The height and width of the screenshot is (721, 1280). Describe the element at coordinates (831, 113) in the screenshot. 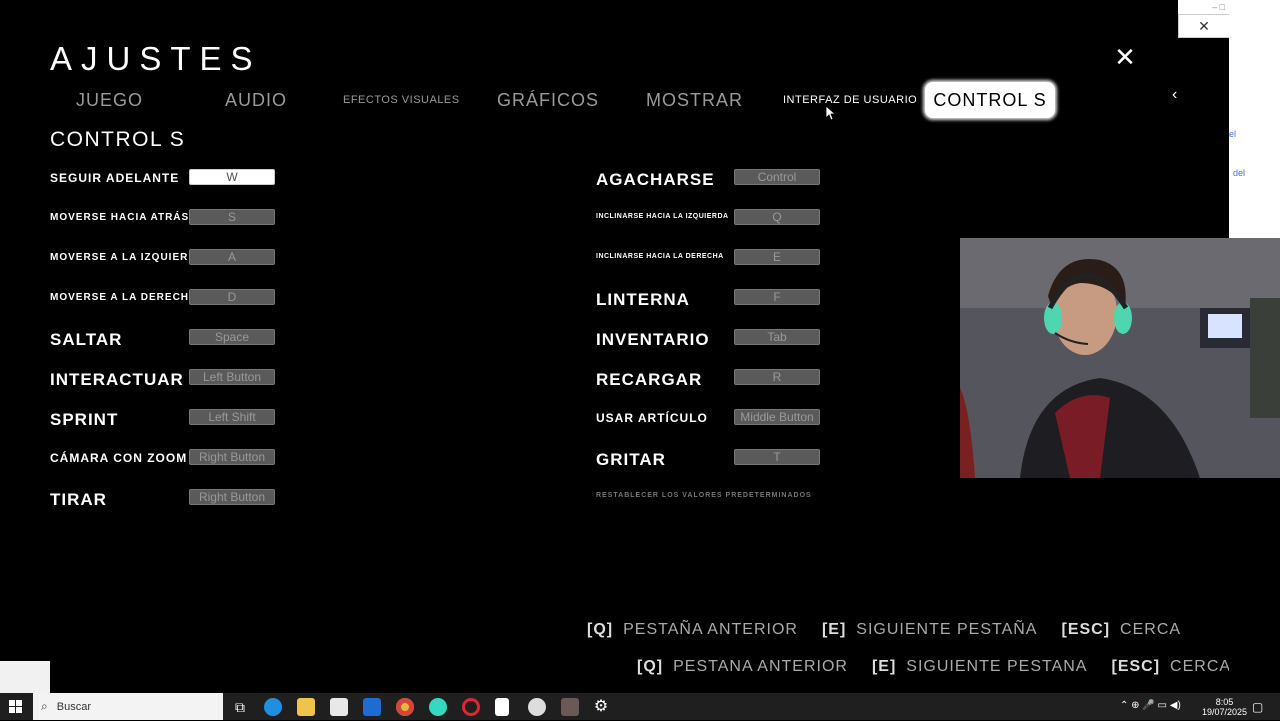

I see `mouse-cursor-icon` at that location.